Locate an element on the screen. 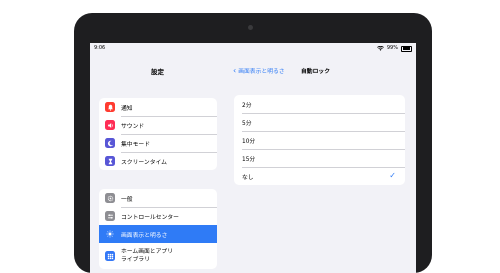 The height and width of the screenshot is (273, 500). option-10min: 10分 is located at coordinates (319, 140).